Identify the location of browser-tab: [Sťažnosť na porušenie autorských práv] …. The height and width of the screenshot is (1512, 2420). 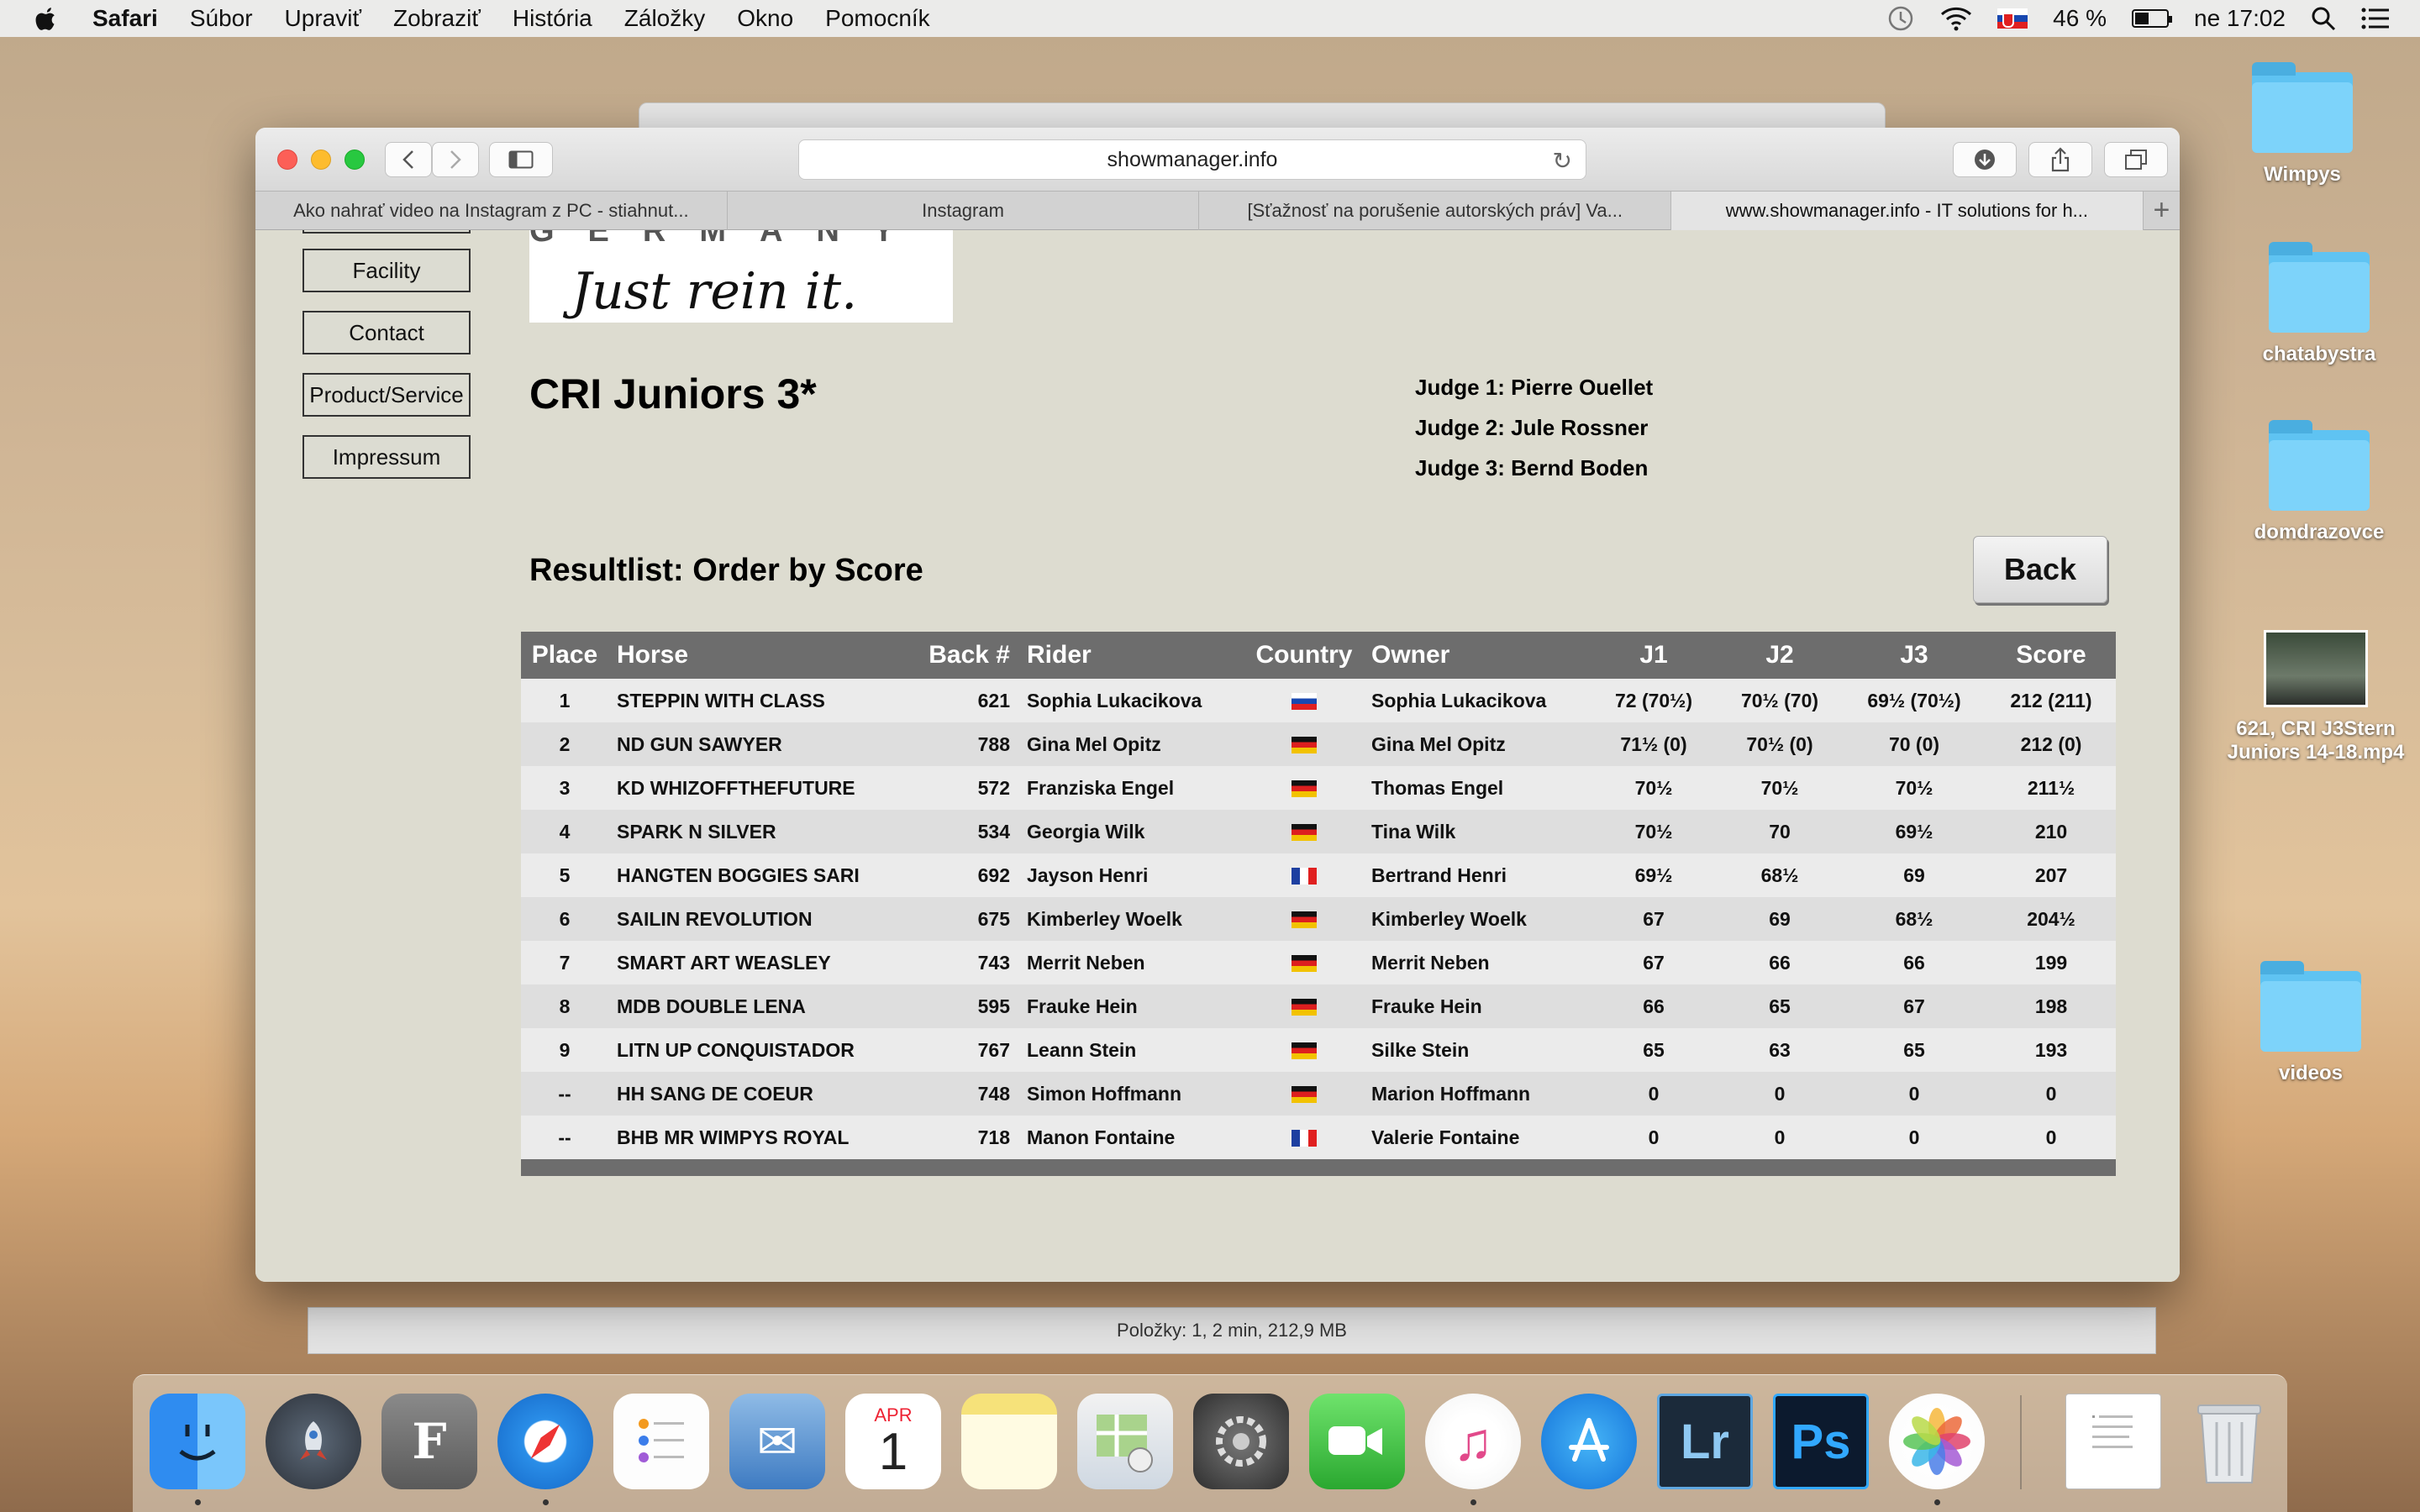
(1436, 211).